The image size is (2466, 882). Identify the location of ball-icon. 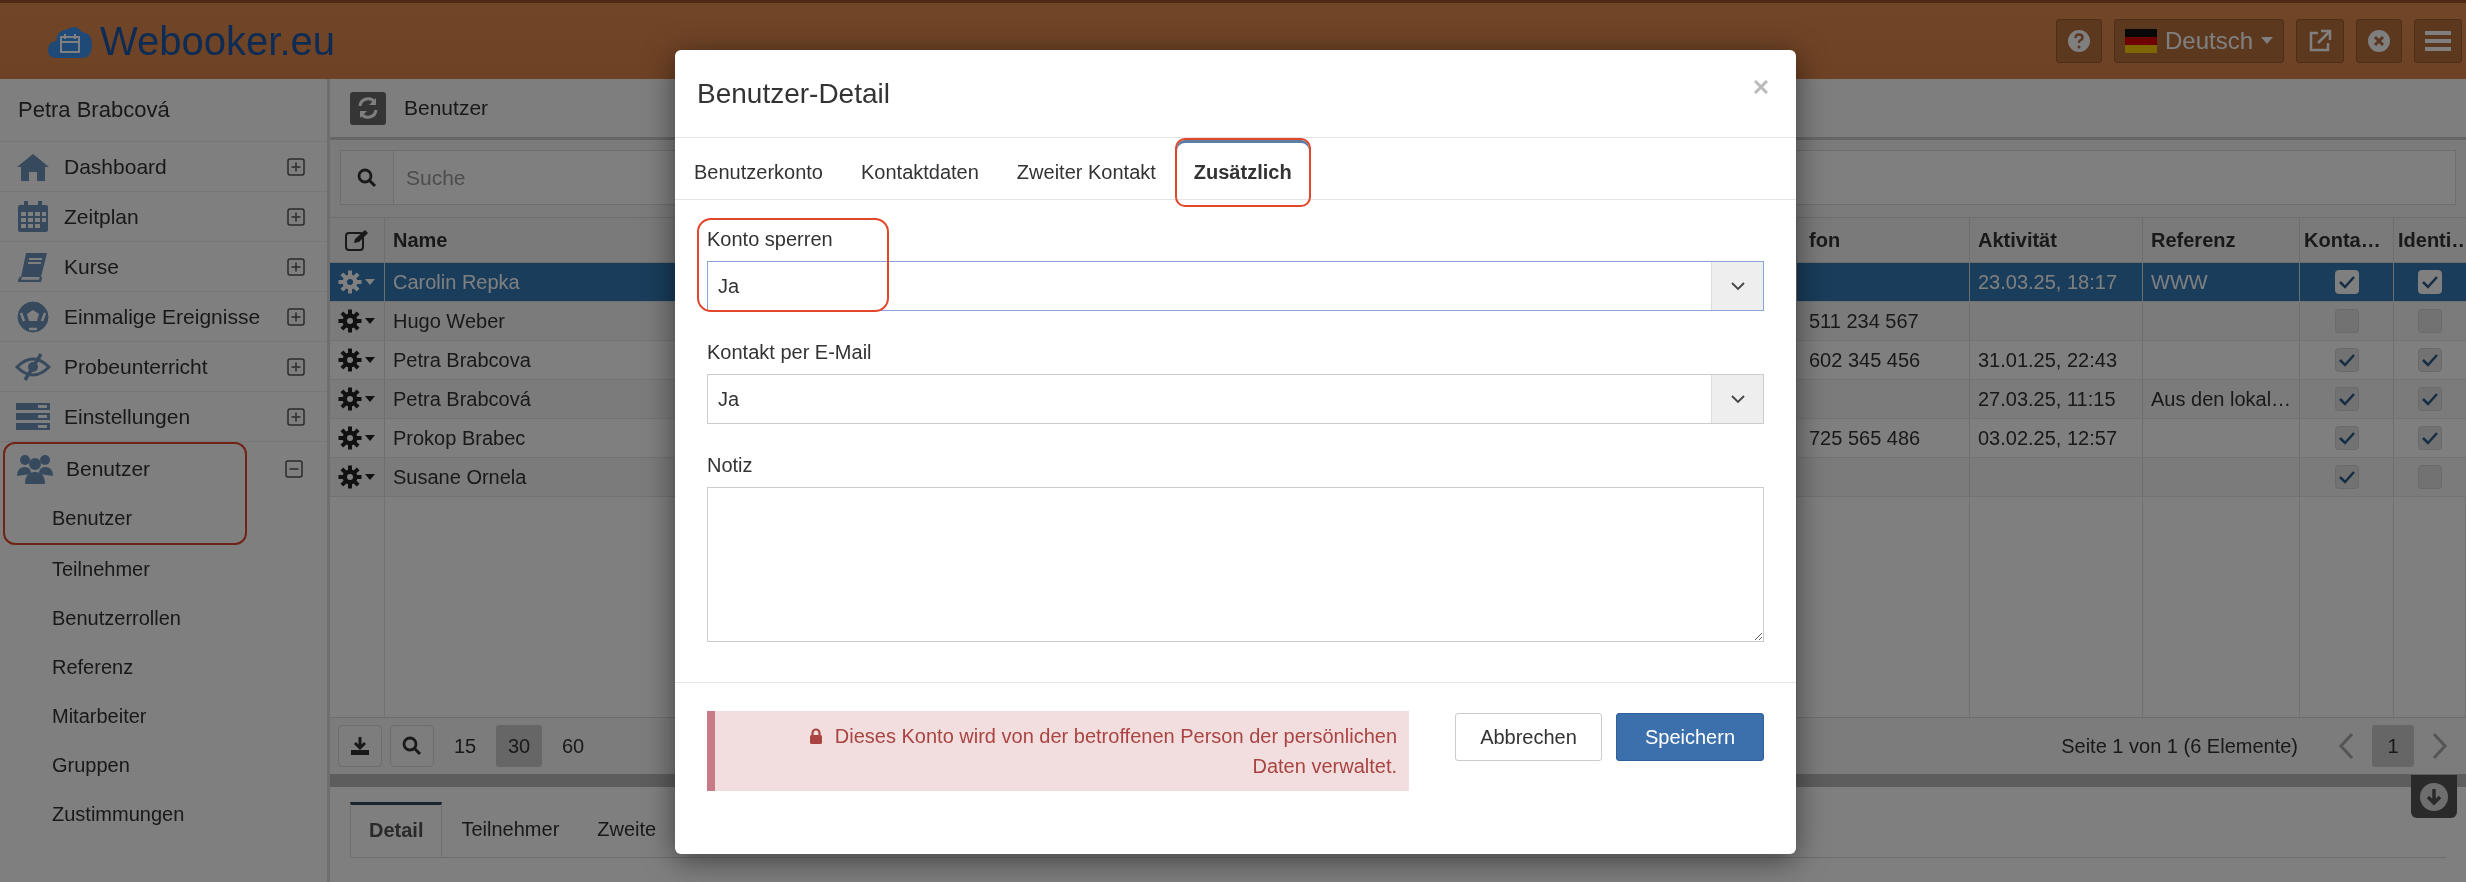
(33, 316).